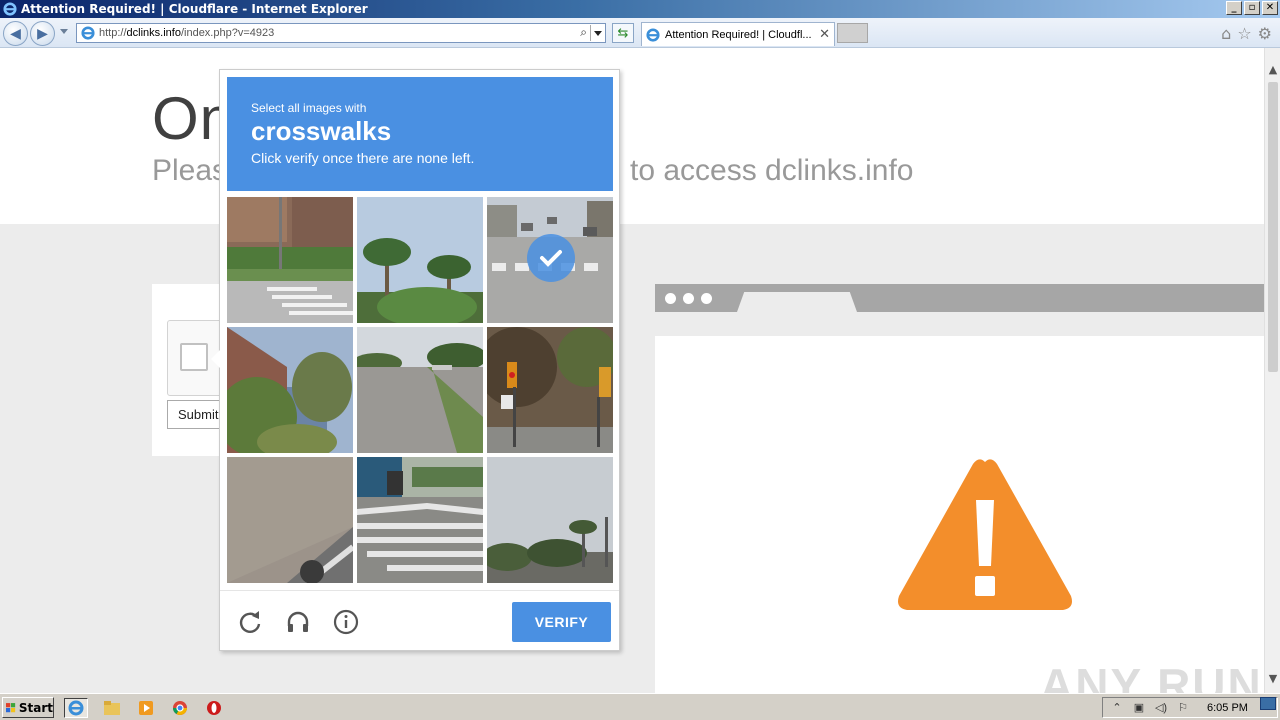  I want to click on favorites-star-icon: ☆, so click(1244, 33).